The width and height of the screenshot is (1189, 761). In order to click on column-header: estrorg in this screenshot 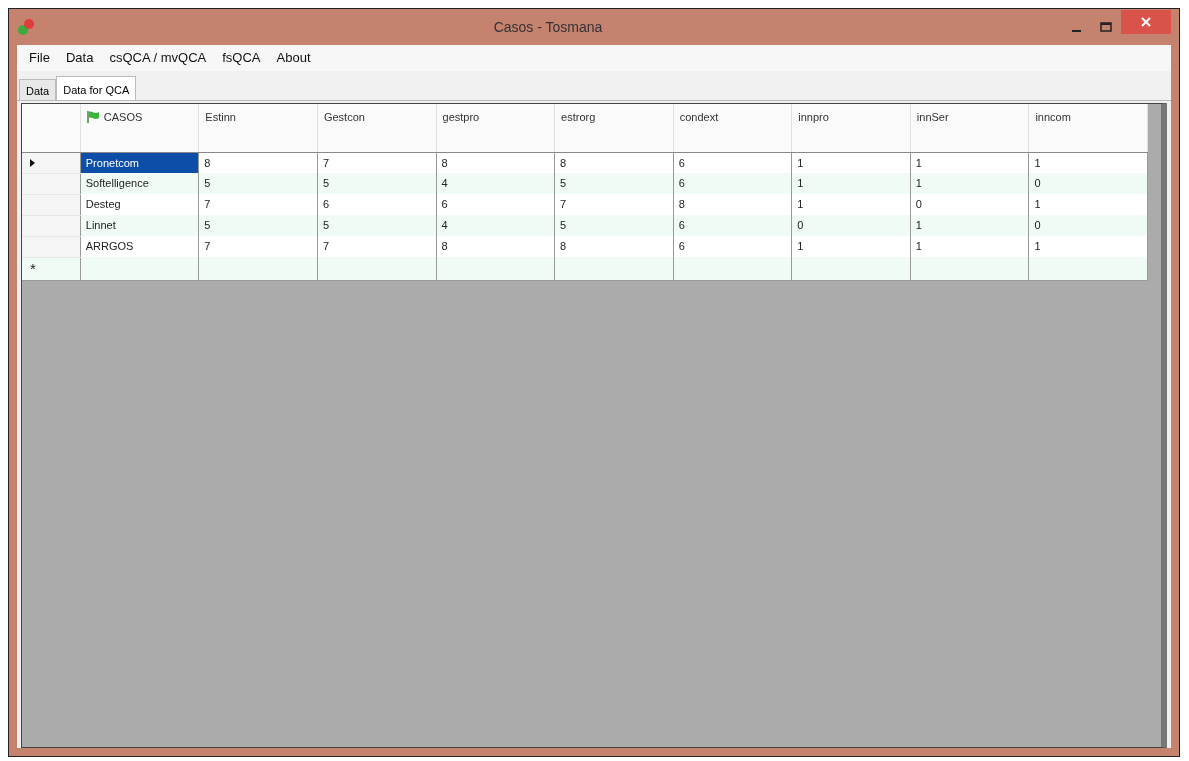, I will do `click(614, 128)`.